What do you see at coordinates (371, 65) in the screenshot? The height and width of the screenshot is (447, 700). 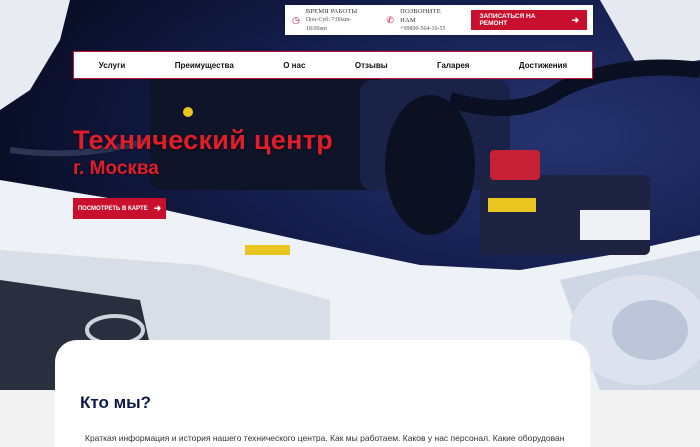 I see `nav-item-reviews: Отзывы` at bounding box center [371, 65].